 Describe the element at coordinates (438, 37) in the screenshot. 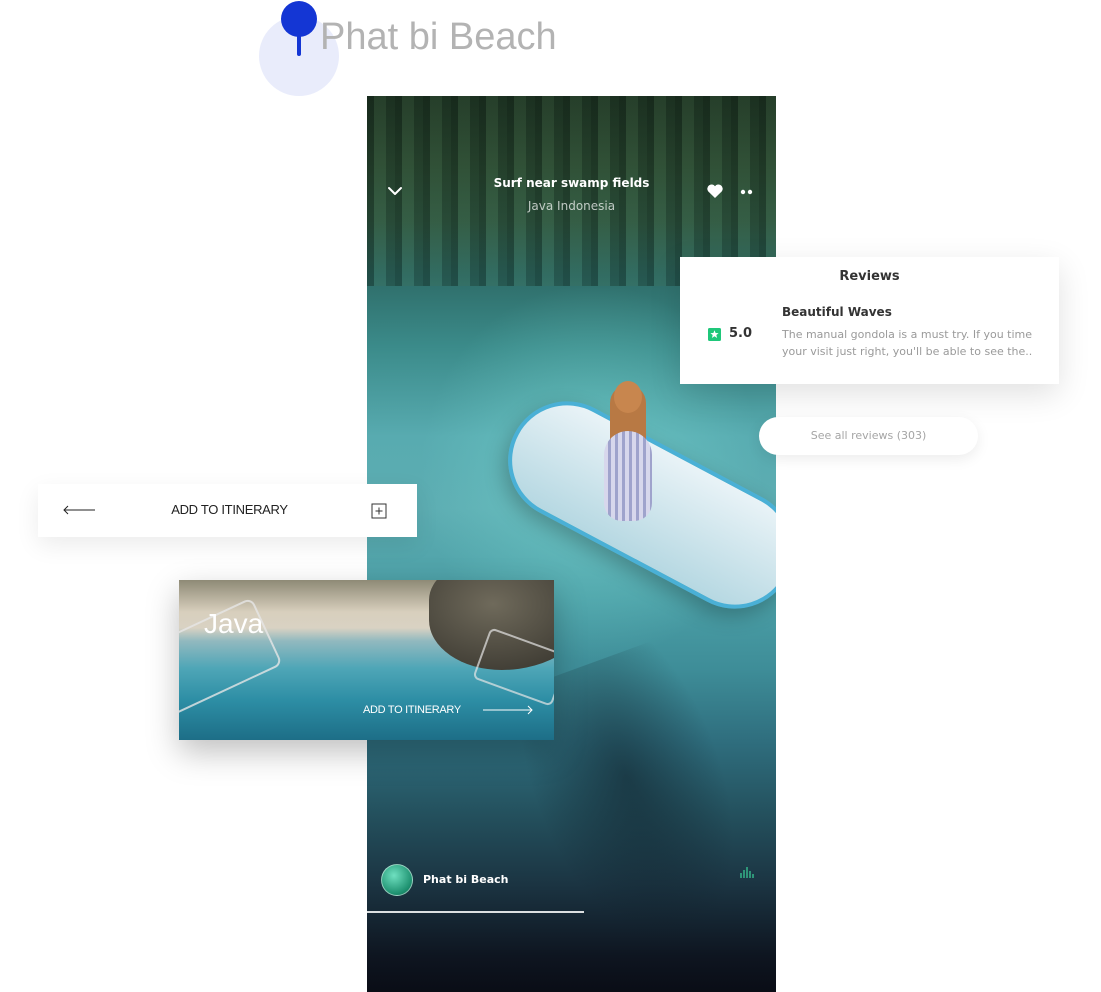

I see `page-title: Phat bi Beach` at that location.